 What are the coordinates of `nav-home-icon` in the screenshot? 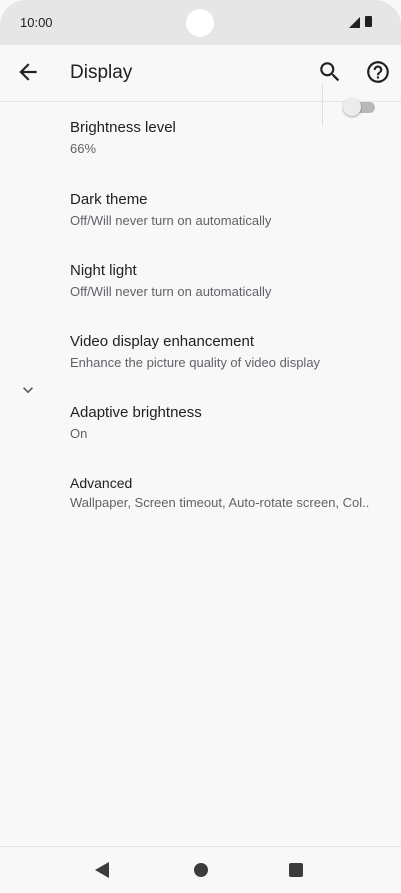 It's located at (201, 870).